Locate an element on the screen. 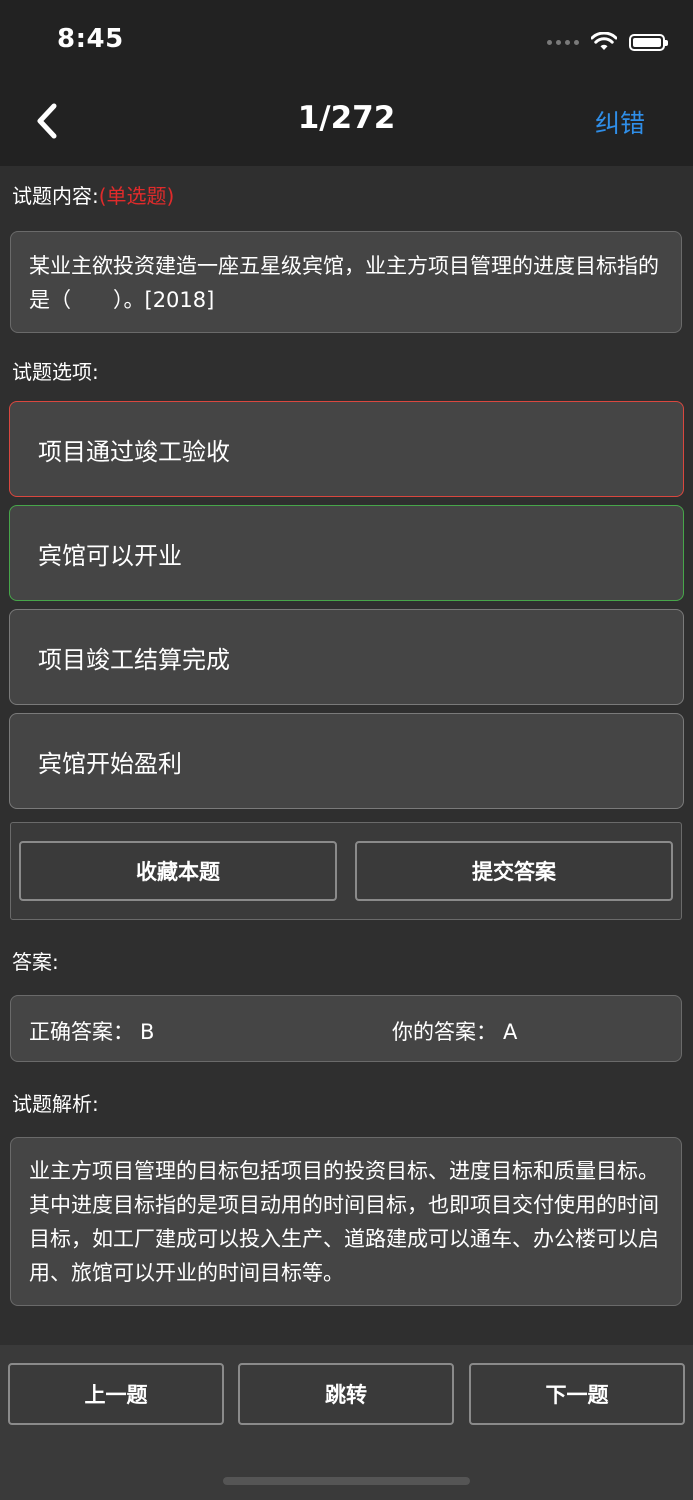 The width and height of the screenshot is (693, 1500). option-c: 项目竣工结算完成 is located at coordinates (346, 657).